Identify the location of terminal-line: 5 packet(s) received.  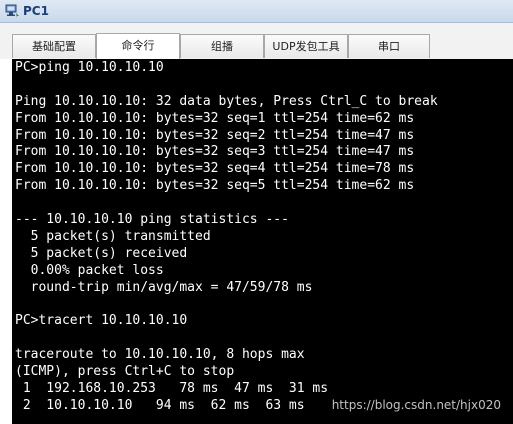
(101, 253).